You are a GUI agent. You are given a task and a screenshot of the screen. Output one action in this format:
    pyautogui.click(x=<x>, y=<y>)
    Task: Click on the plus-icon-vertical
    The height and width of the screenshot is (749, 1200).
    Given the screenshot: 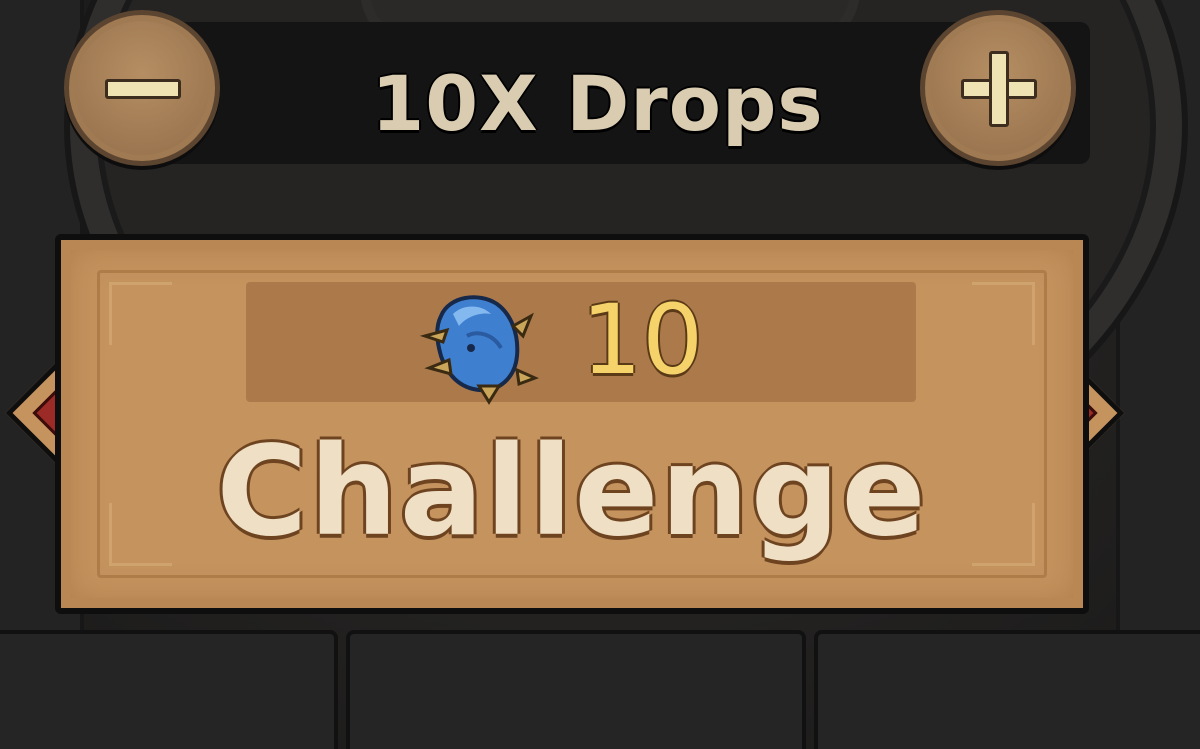 What is the action you would take?
    pyautogui.click(x=999, y=89)
    